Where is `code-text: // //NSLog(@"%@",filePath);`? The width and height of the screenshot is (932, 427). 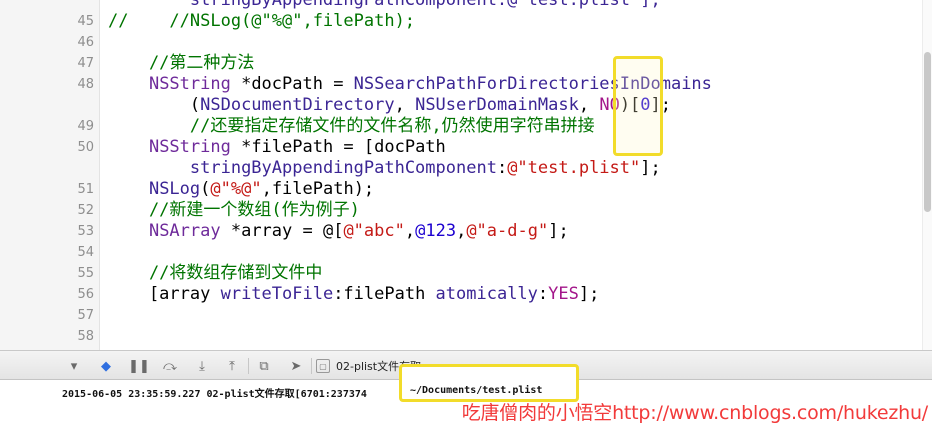
code-text: // //NSLog(@"%@",filePath); is located at coordinates (261, 21).